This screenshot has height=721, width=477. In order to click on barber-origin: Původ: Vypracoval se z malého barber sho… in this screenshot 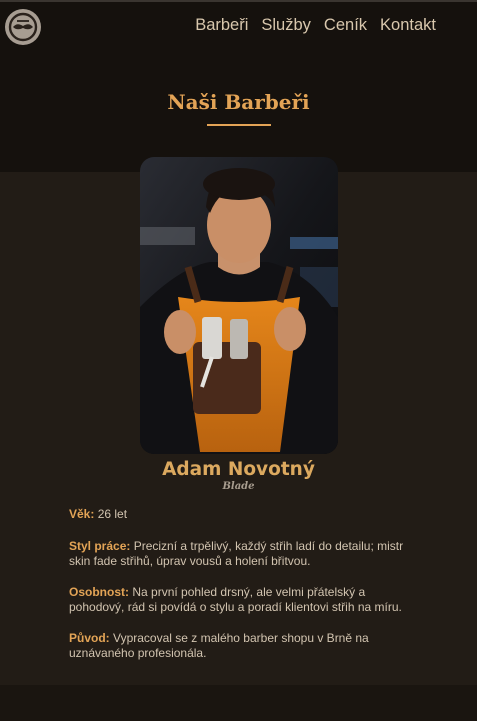, I will do `click(239, 646)`.